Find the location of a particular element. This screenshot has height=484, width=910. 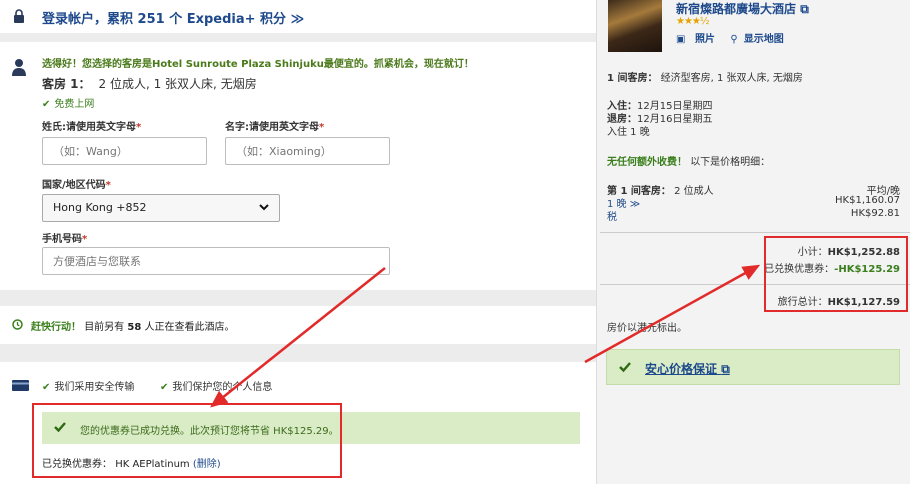

room-count-label: 1 间客房： is located at coordinates (632, 78).